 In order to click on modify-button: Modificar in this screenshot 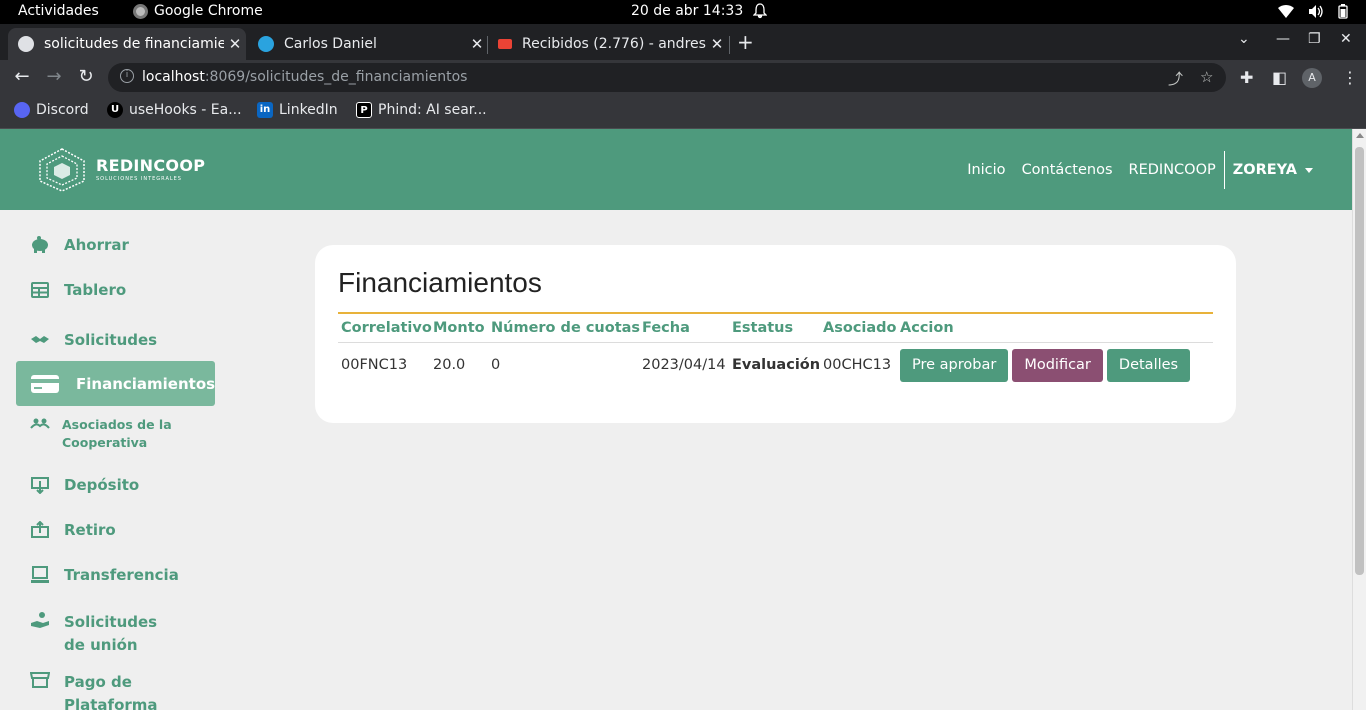, I will do `click(1057, 365)`.